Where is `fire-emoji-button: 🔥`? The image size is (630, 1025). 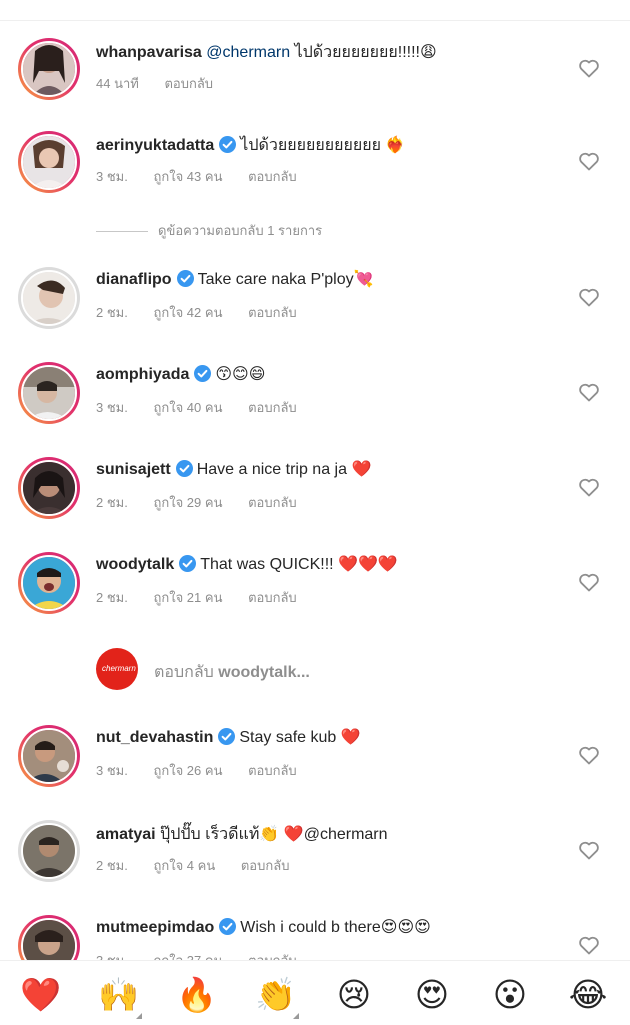
fire-emoji-button: 🔥 is located at coordinates (196, 995).